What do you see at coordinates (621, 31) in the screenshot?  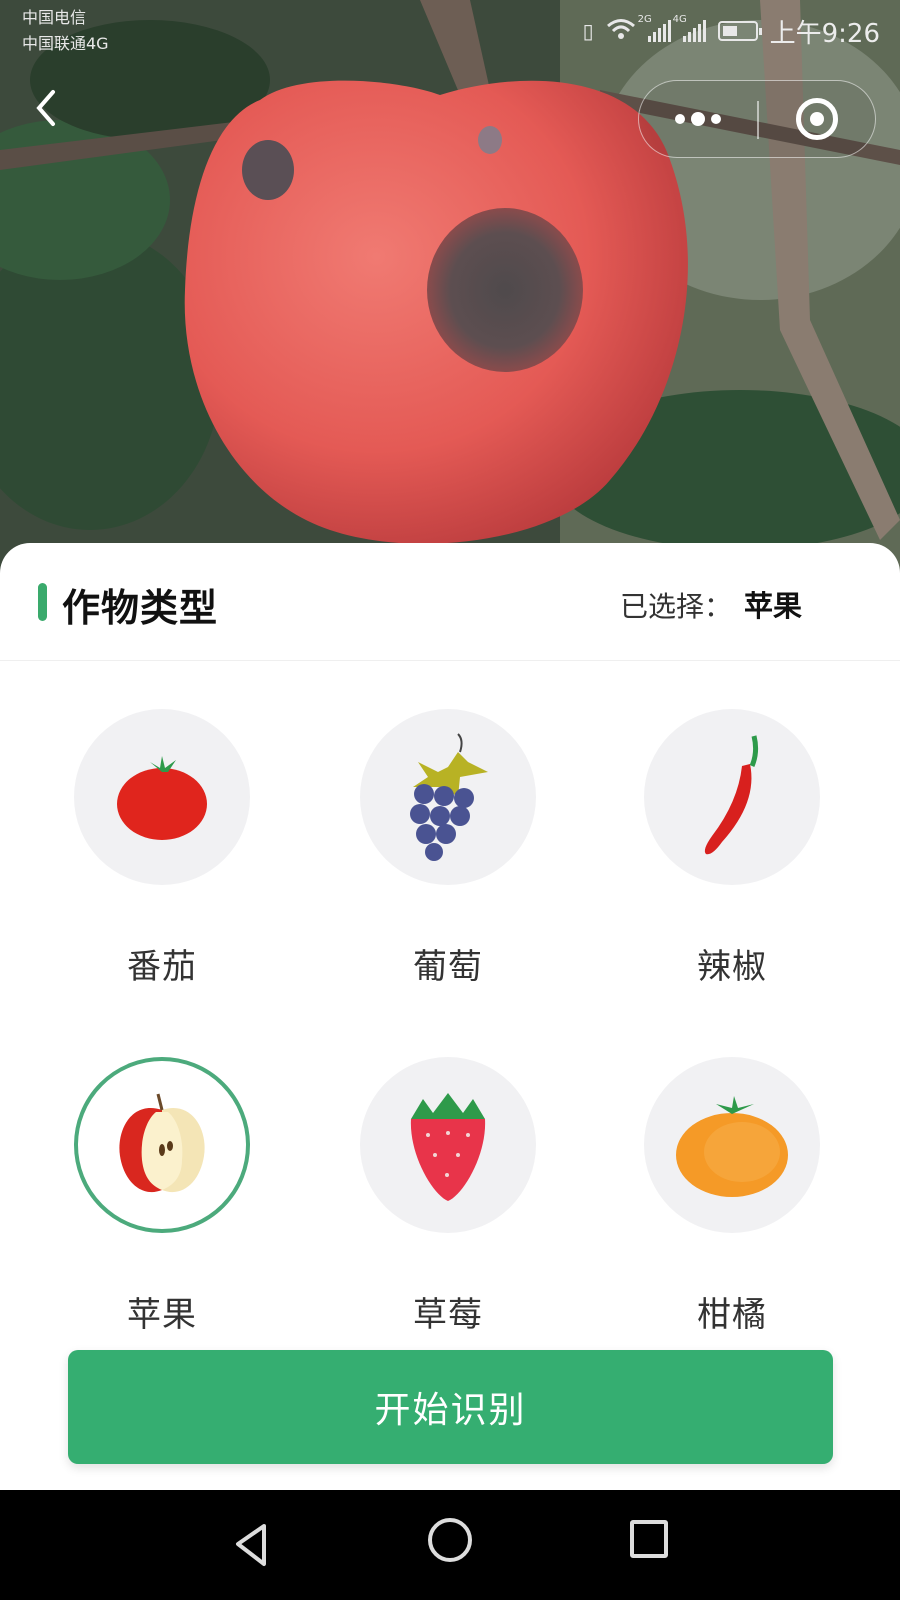 I see `wifi-icon` at bounding box center [621, 31].